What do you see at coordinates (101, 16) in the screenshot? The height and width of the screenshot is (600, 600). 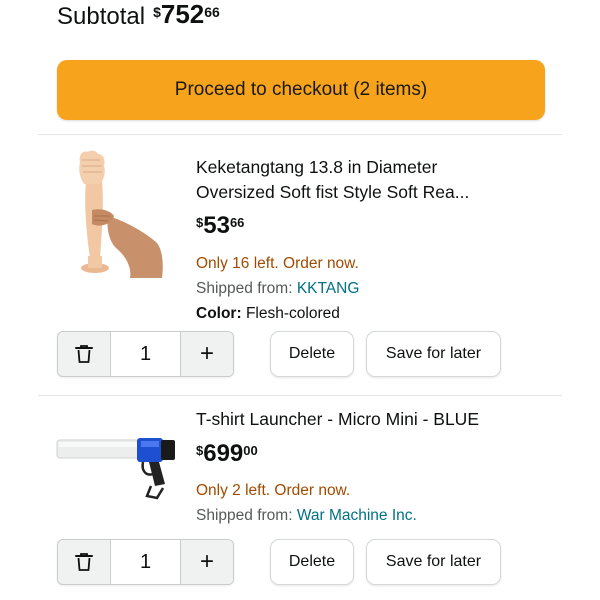 I see `subtotal-label: Subtotal` at bounding box center [101, 16].